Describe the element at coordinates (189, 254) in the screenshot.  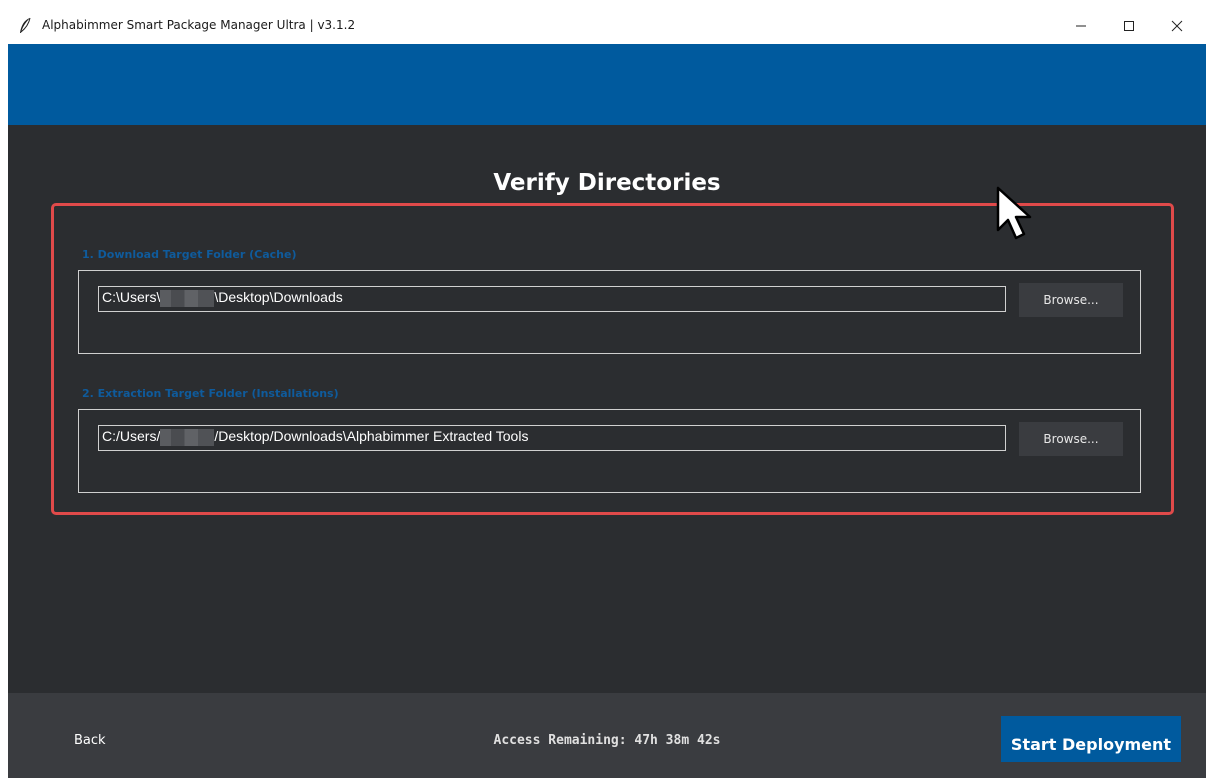
I see `download-folder-label: 1. Download Target Folder (Cache)` at that location.